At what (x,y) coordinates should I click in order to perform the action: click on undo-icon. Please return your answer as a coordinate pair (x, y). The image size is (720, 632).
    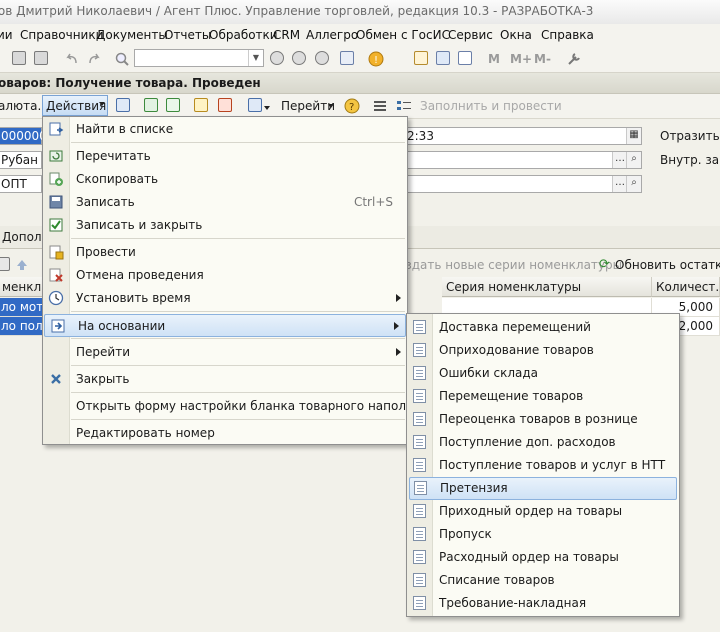
    Looking at the image, I should click on (72, 59).